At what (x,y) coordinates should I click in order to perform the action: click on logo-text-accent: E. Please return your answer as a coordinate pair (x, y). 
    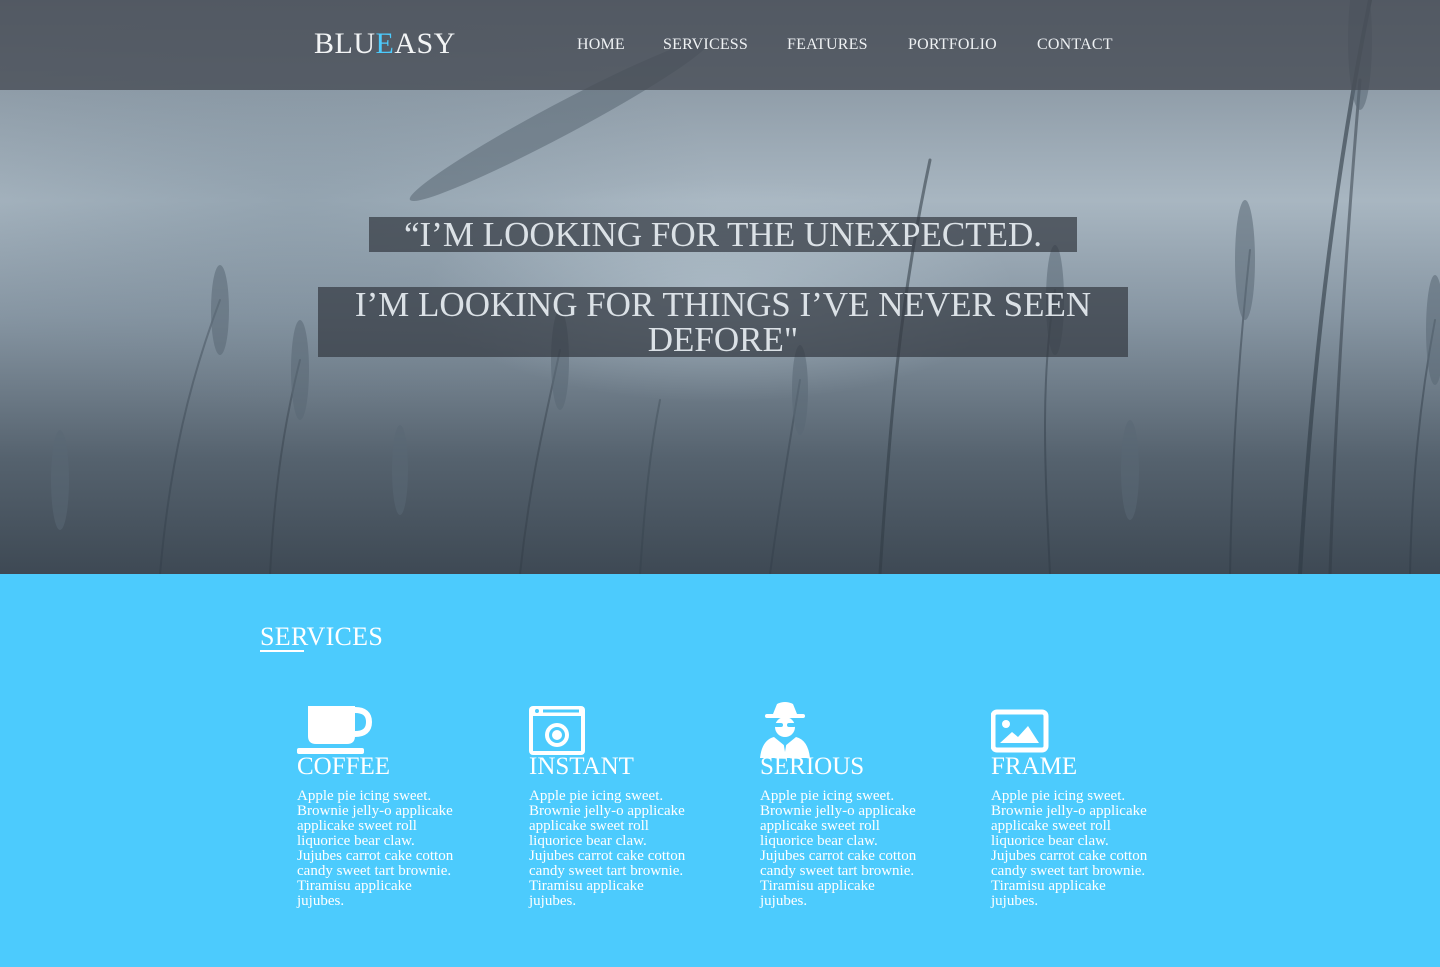
    Looking at the image, I should click on (385, 43).